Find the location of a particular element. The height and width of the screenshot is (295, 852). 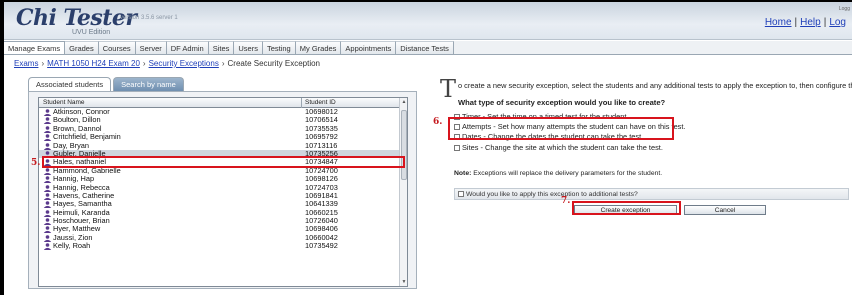

home-link: Home is located at coordinates (778, 22).